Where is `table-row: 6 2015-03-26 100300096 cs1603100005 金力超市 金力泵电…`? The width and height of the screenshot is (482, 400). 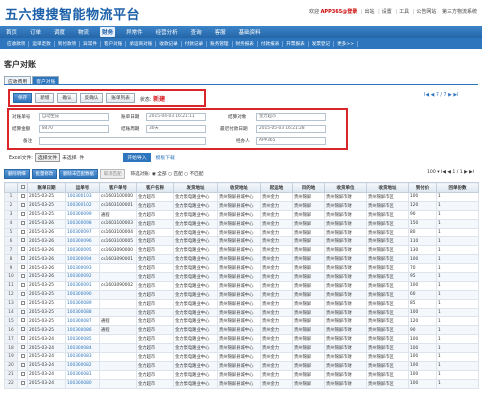
table-row: 6 2015-03-26 100300096 cs1603100005 金力超市 金力泵电… is located at coordinates (241, 241).